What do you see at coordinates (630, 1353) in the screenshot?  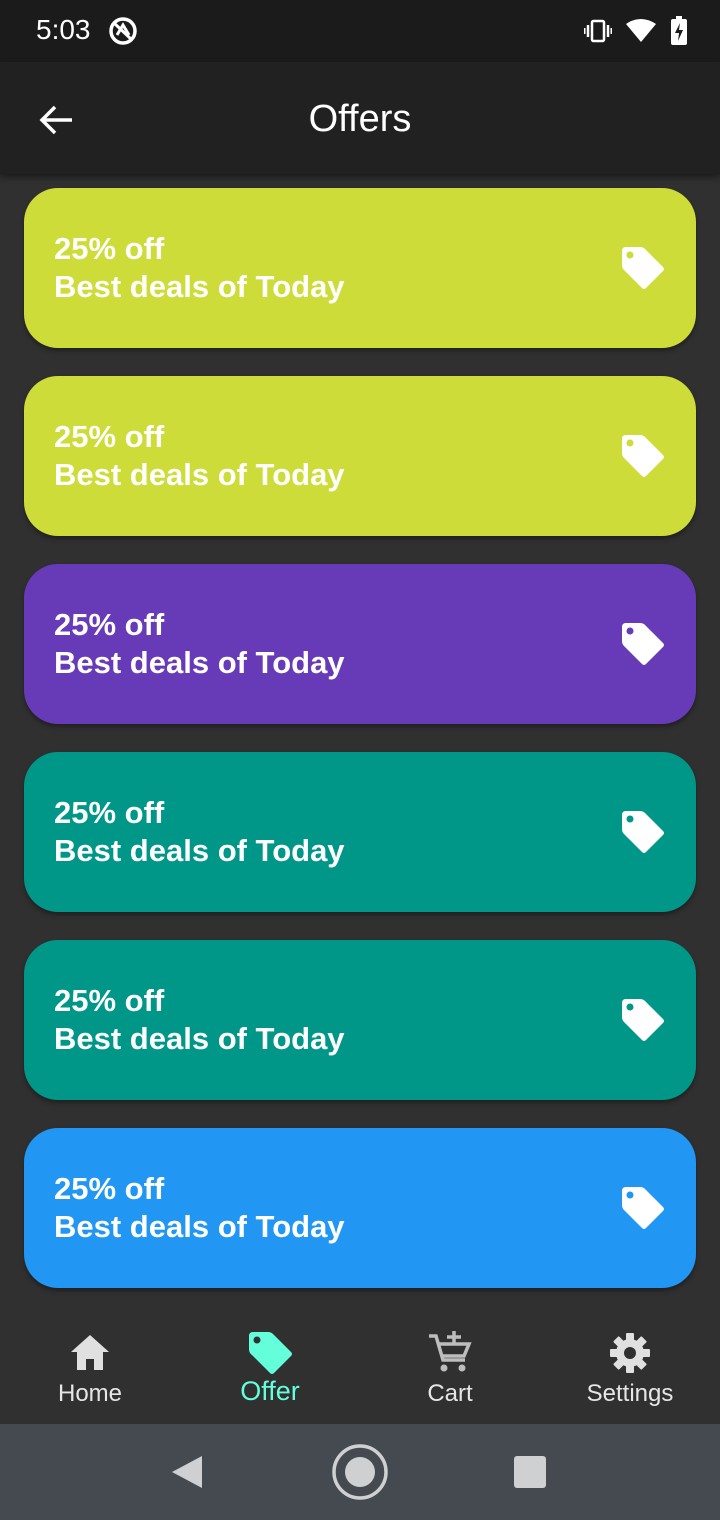 I see `gear-icon` at bounding box center [630, 1353].